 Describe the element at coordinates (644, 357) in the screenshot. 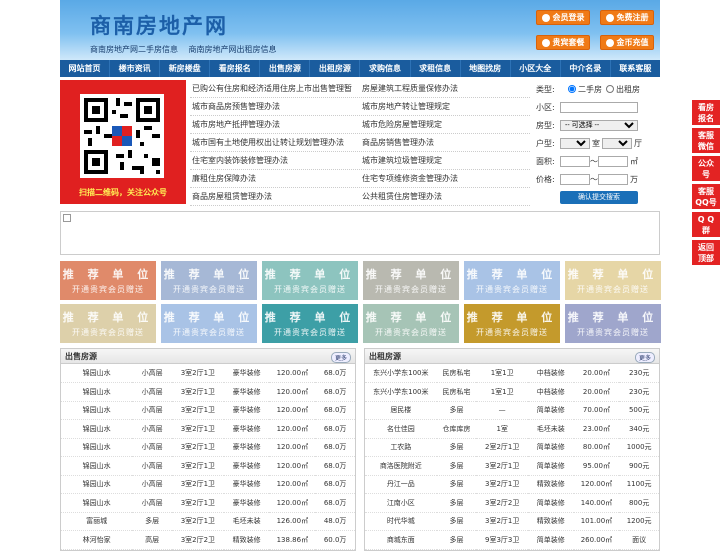

I see `rent-more-button: 更多` at that location.